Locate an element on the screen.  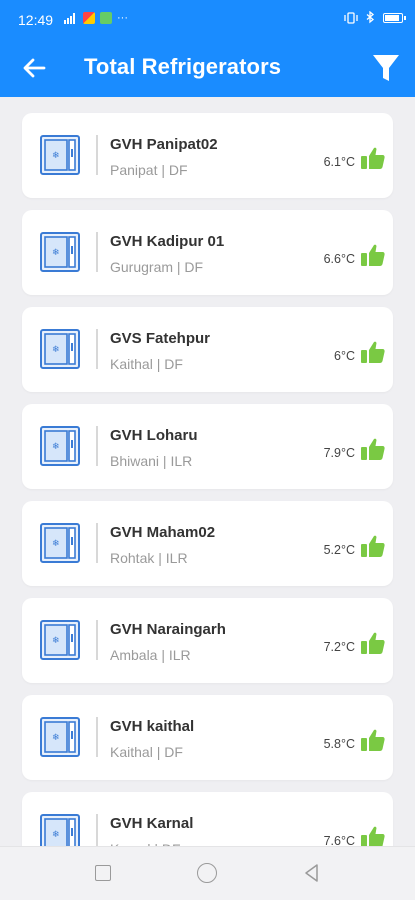
refrigerator-temperature: 6°C is located at coordinates (344, 356).